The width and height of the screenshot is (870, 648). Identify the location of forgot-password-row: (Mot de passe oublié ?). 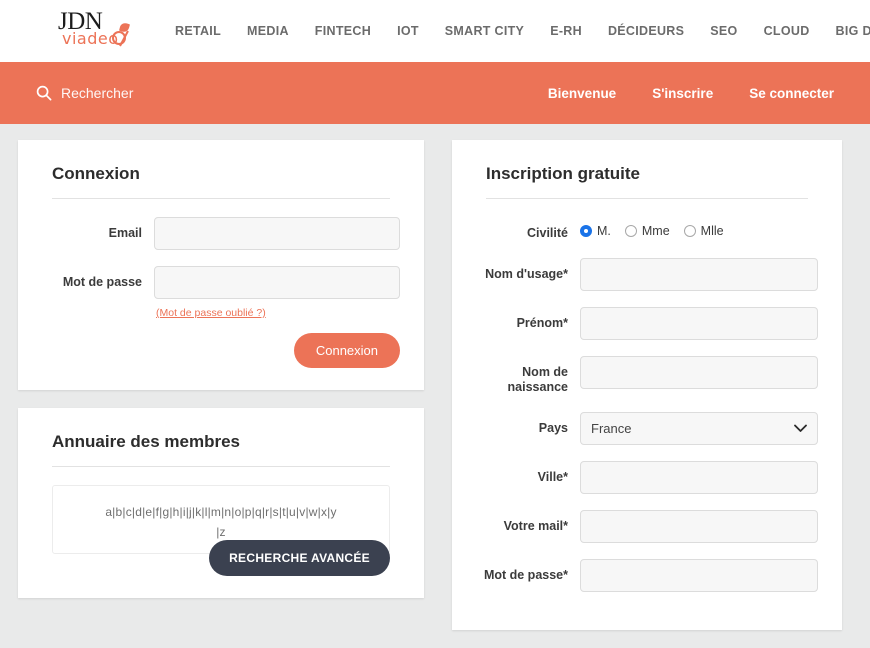
(221, 313).